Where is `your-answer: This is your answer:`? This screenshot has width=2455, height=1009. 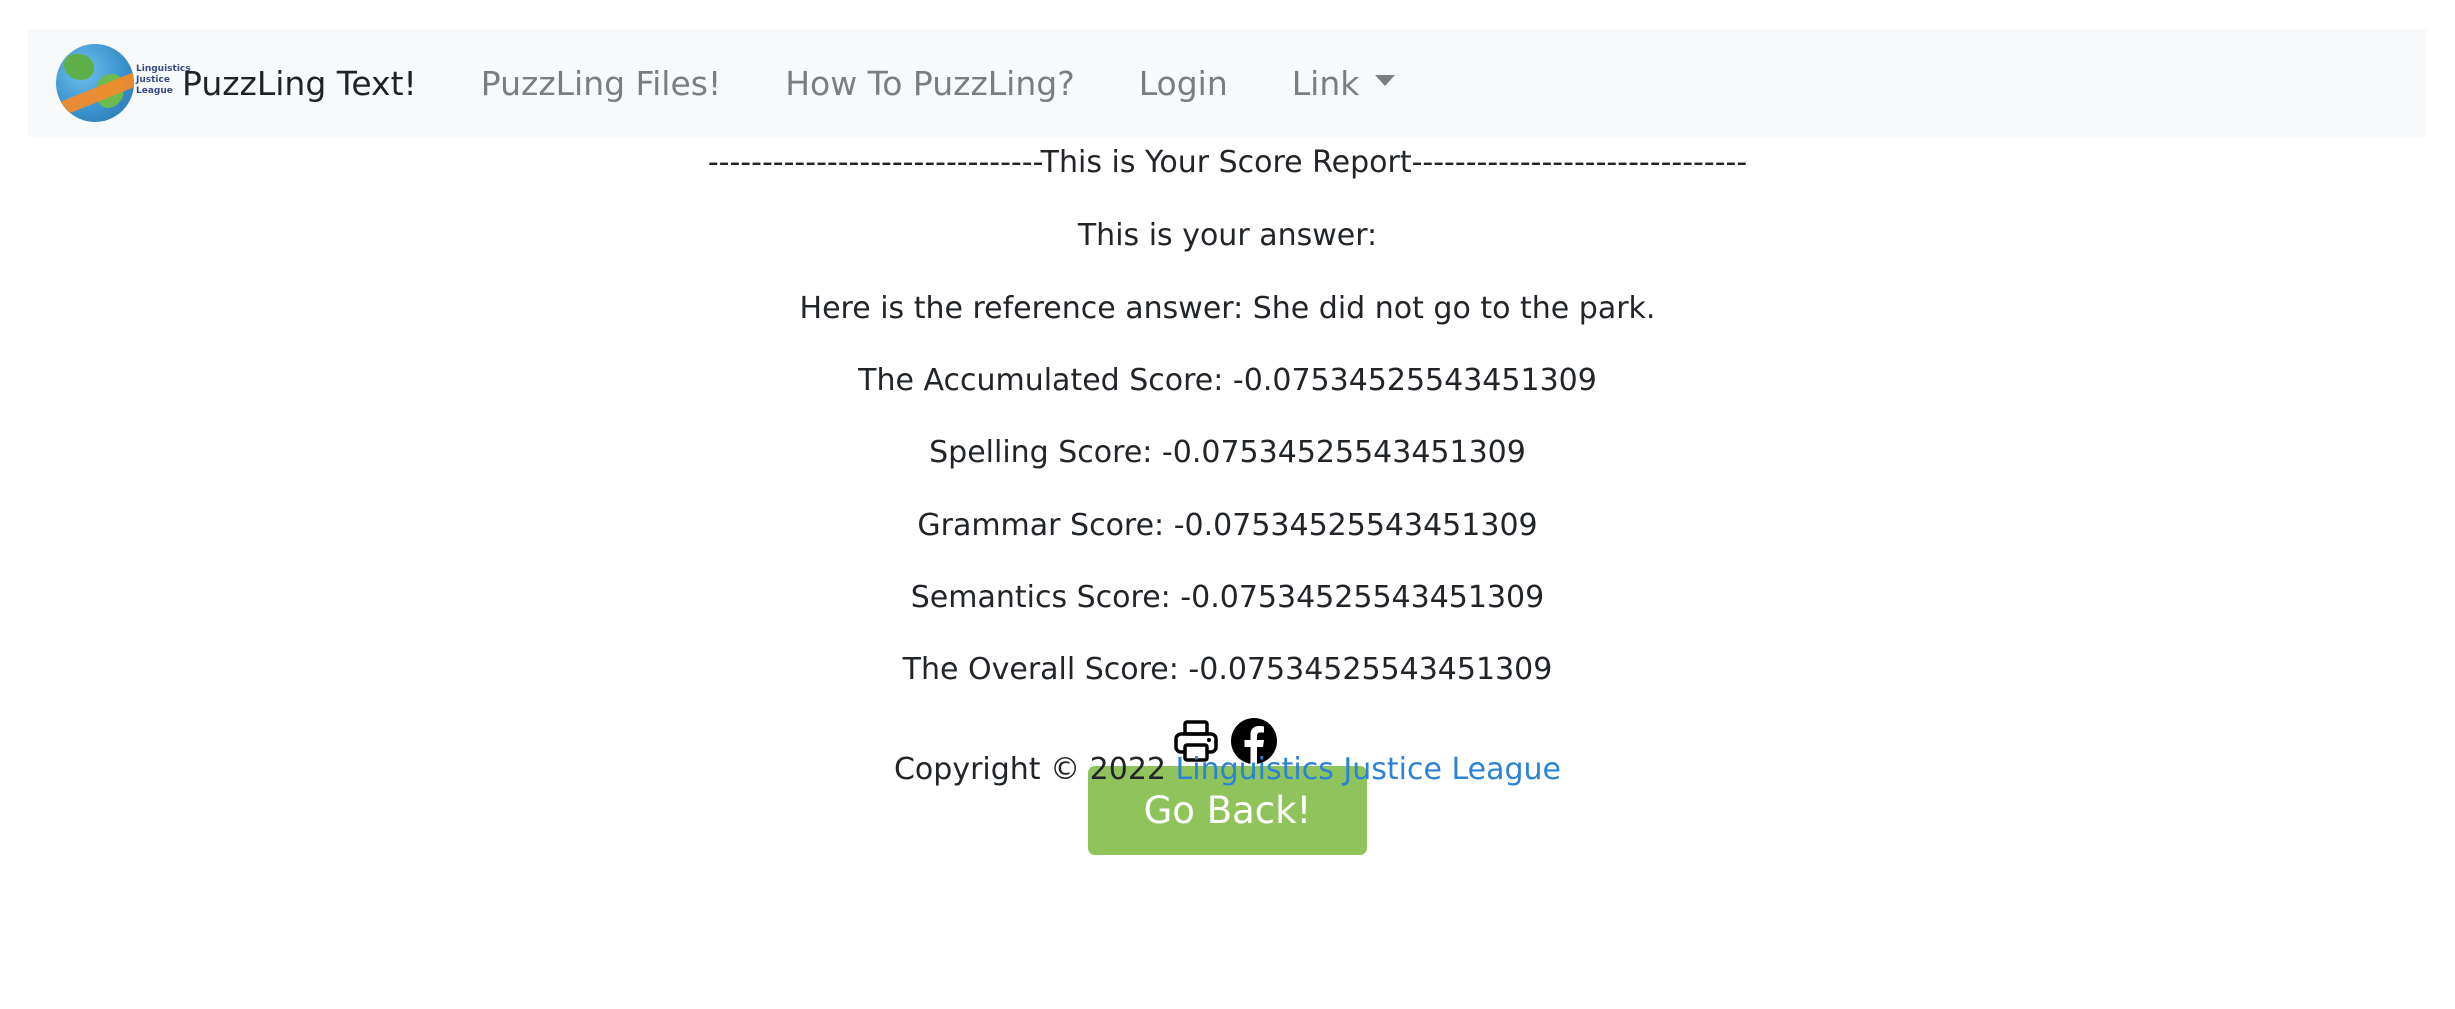
your-answer: This is your answer: is located at coordinates (1227, 235).